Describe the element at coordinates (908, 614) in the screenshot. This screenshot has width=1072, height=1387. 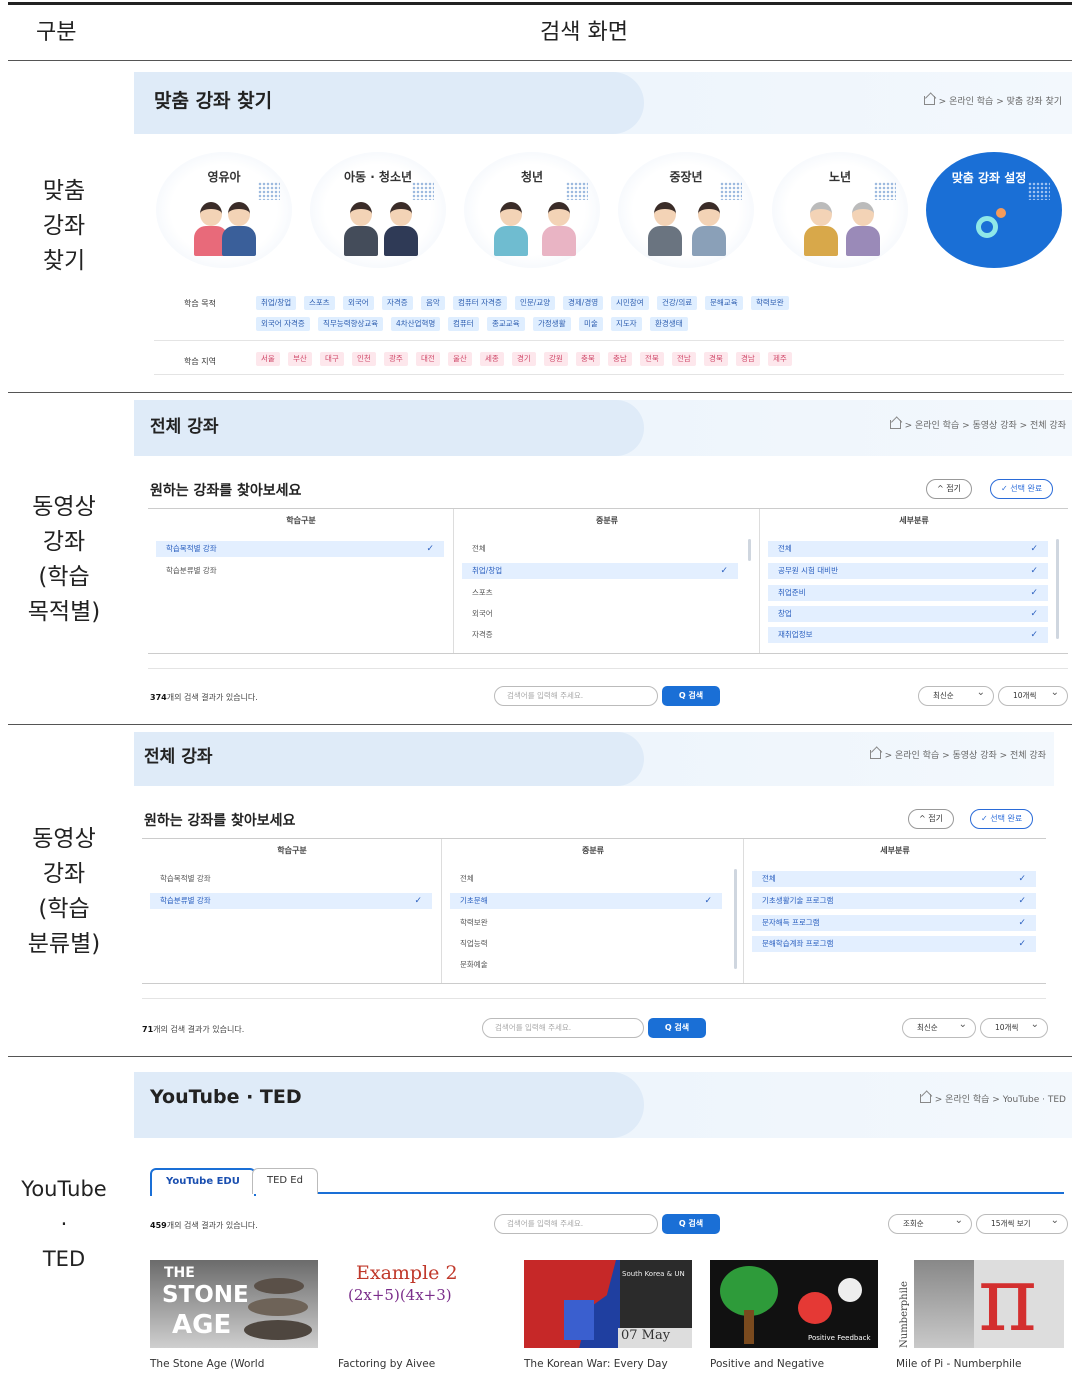
I see `category-item: 창업` at that location.